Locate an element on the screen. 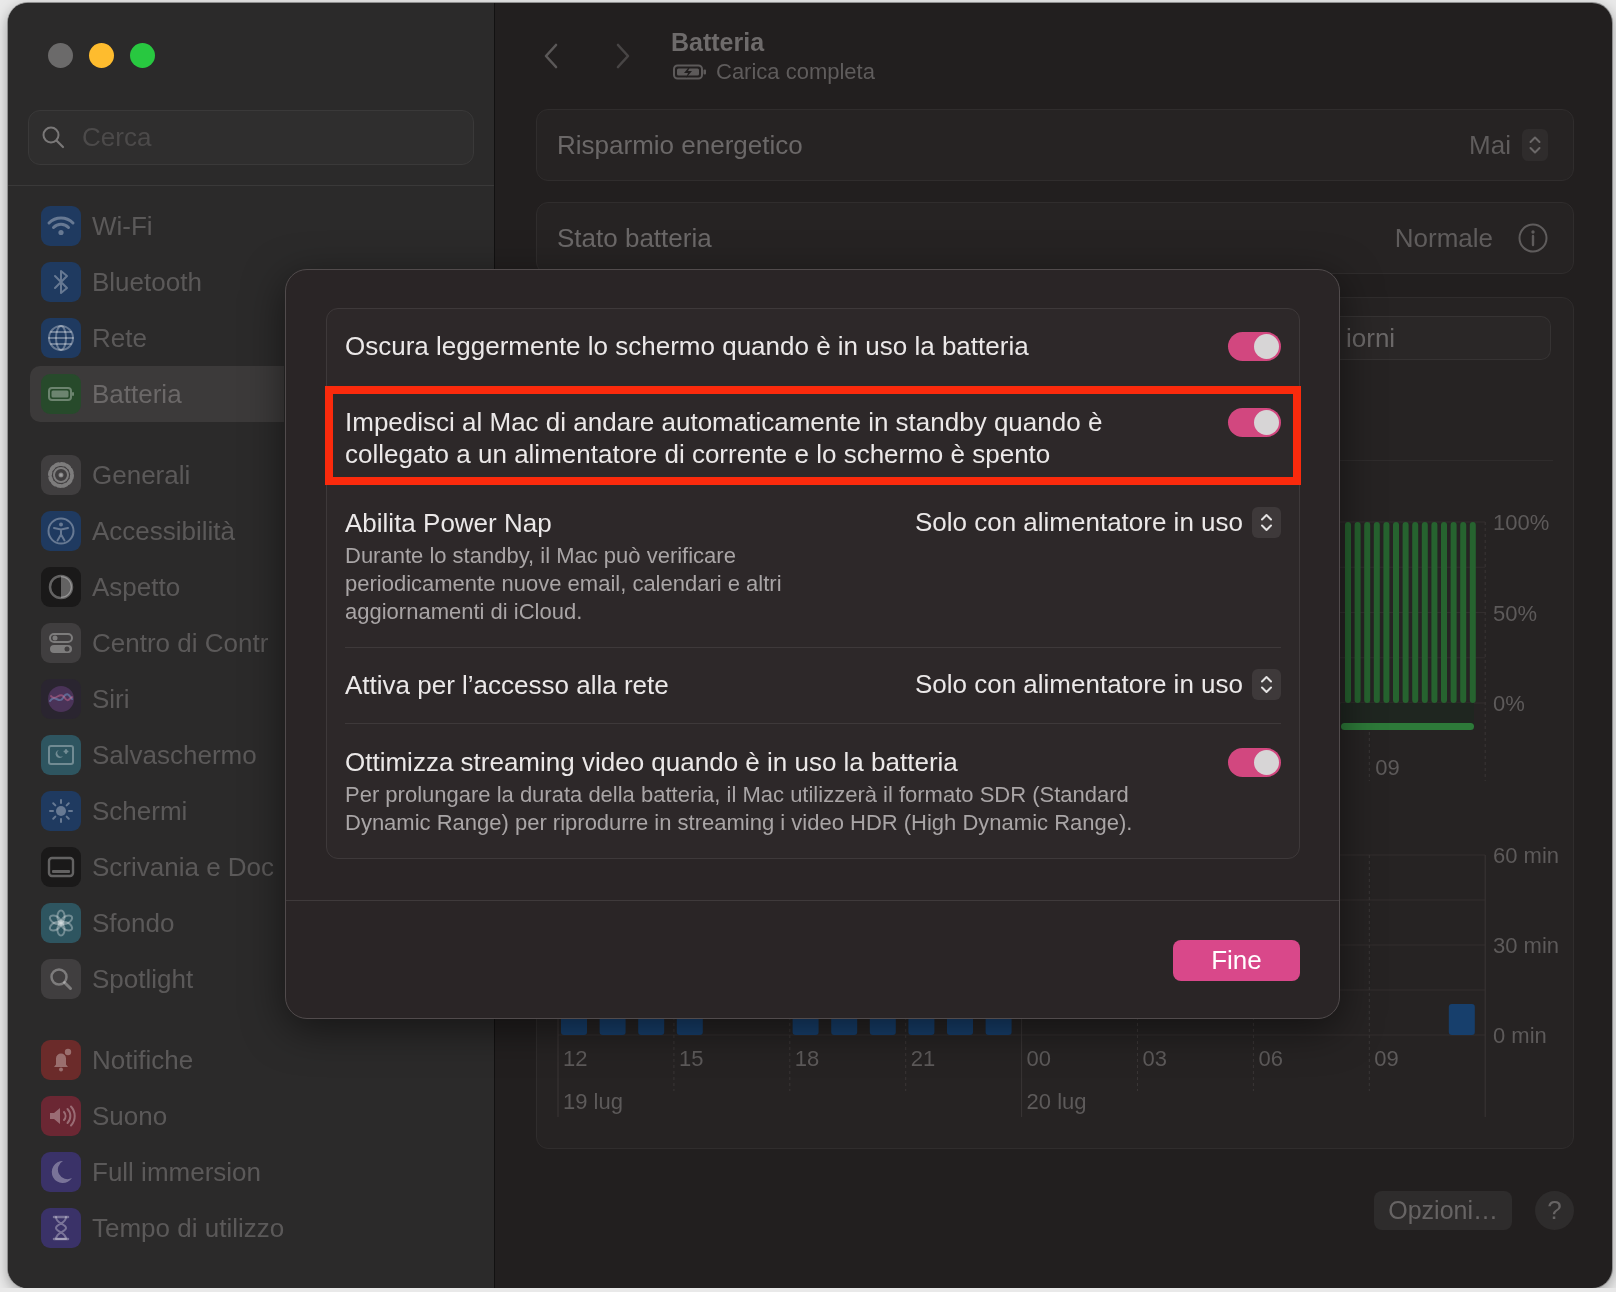  accessibility-icon is located at coordinates (61, 531).